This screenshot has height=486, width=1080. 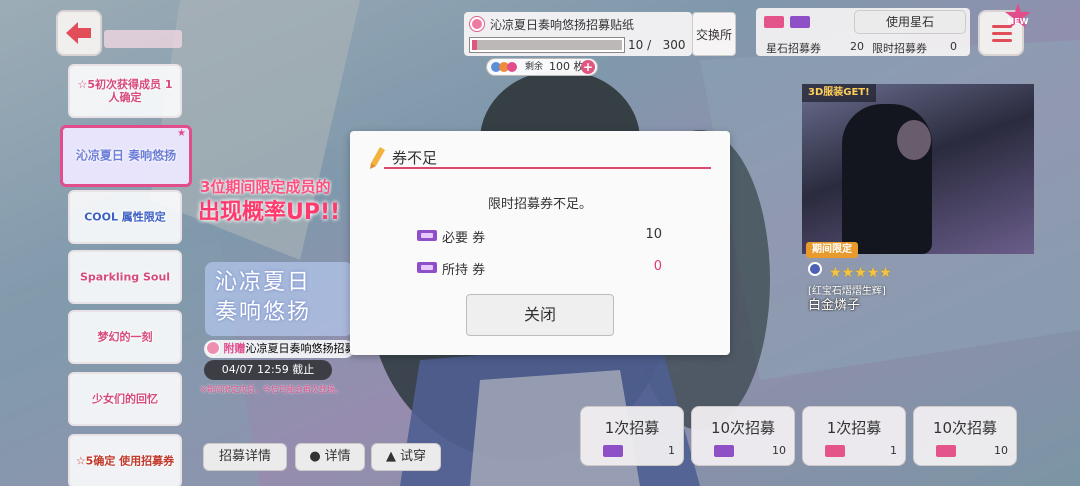 What do you see at coordinates (504, 70) in the screenshot?
I see `remaining-icons` at bounding box center [504, 70].